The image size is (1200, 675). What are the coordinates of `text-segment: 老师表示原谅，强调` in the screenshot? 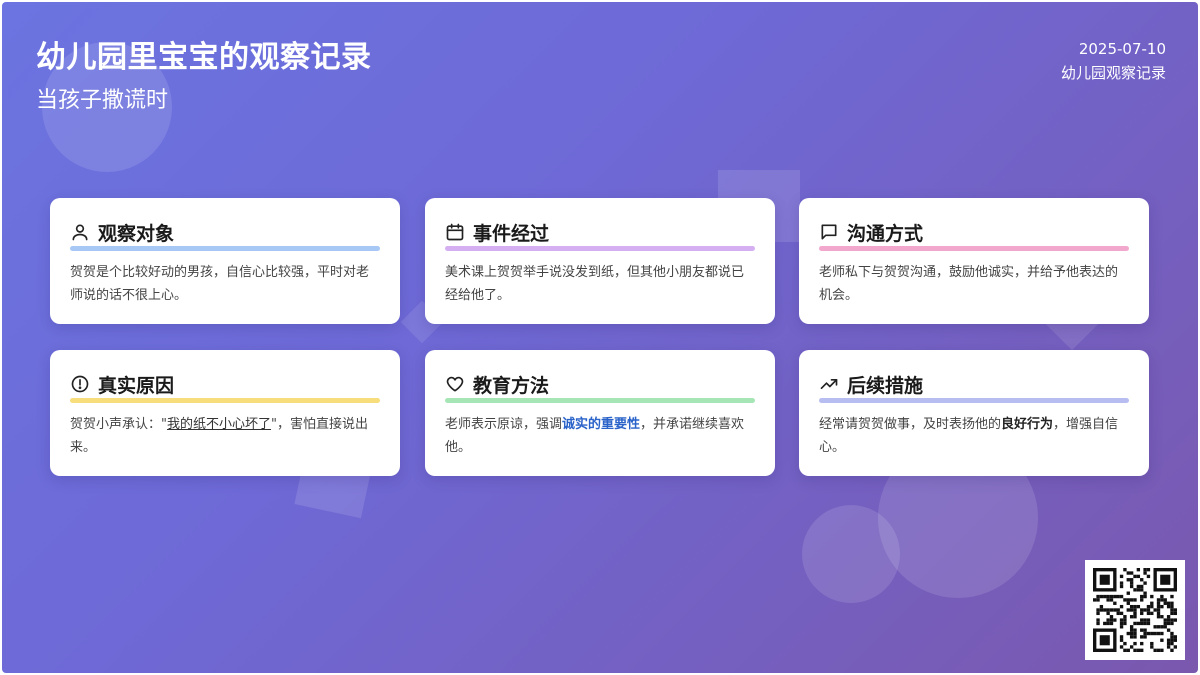 It's located at (504, 424).